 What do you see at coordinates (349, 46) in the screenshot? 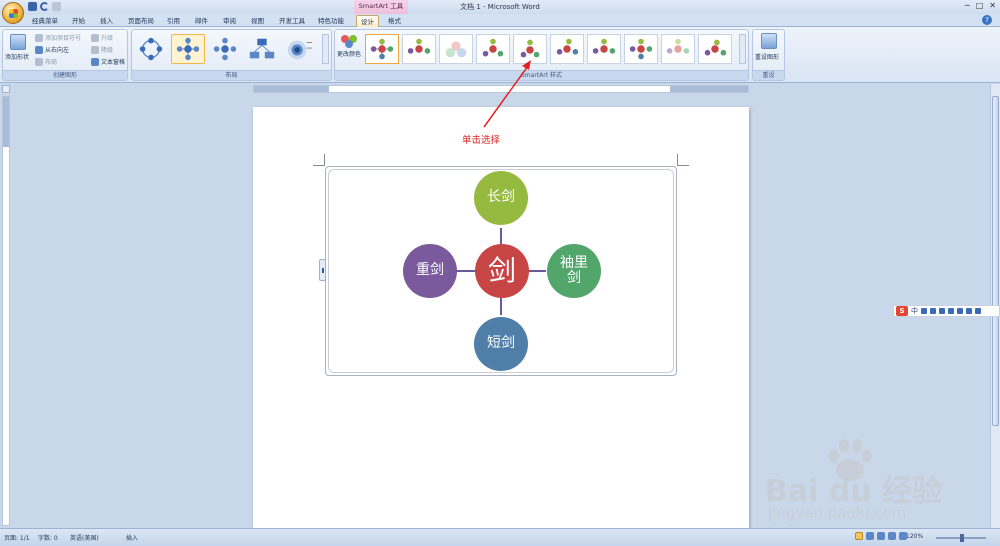
I see `change-colors-button: 更改颜色` at bounding box center [349, 46].